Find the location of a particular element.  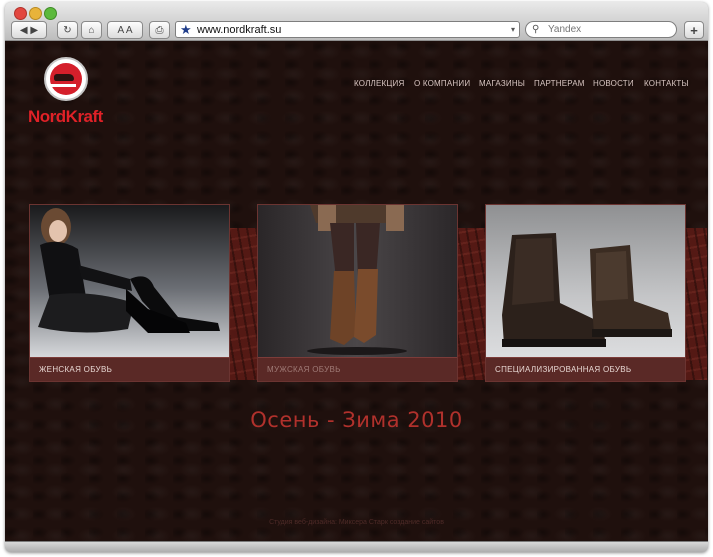

font-size-button: A A is located at coordinates (125, 30).